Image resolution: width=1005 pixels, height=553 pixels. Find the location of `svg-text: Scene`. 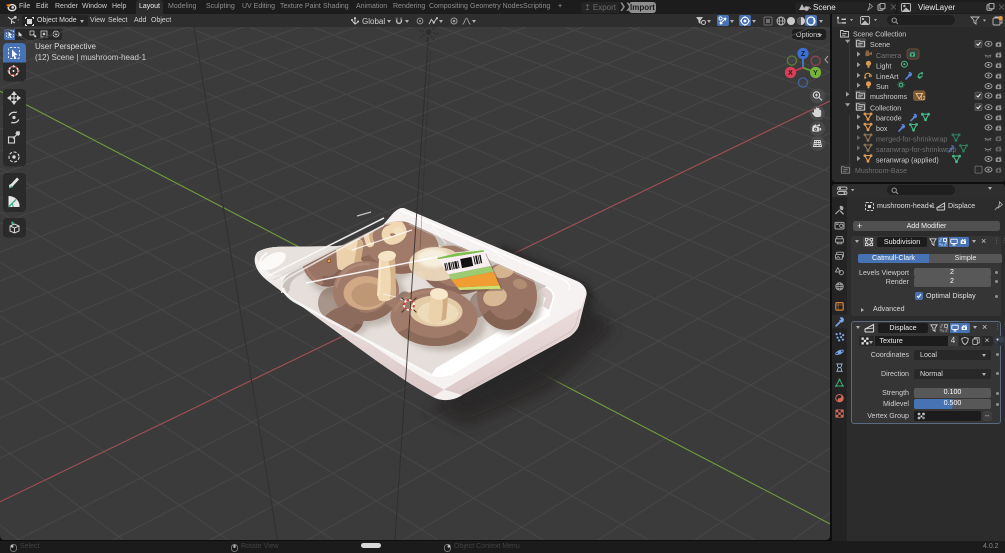

svg-text: Scene is located at coordinates (880, 45).